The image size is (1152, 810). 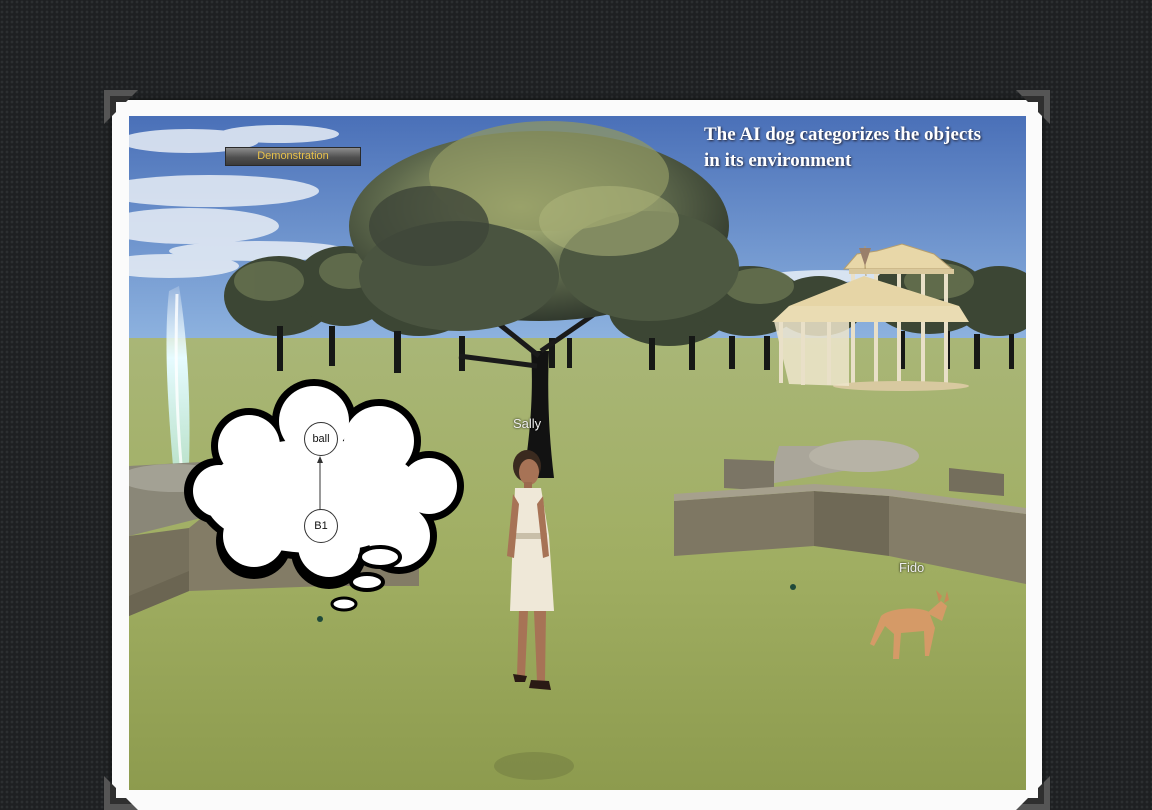 What do you see at coordinates (778, 160) in the screenshot?
I see `caption-line-2: in its environment` at bounding box center [778, 160].